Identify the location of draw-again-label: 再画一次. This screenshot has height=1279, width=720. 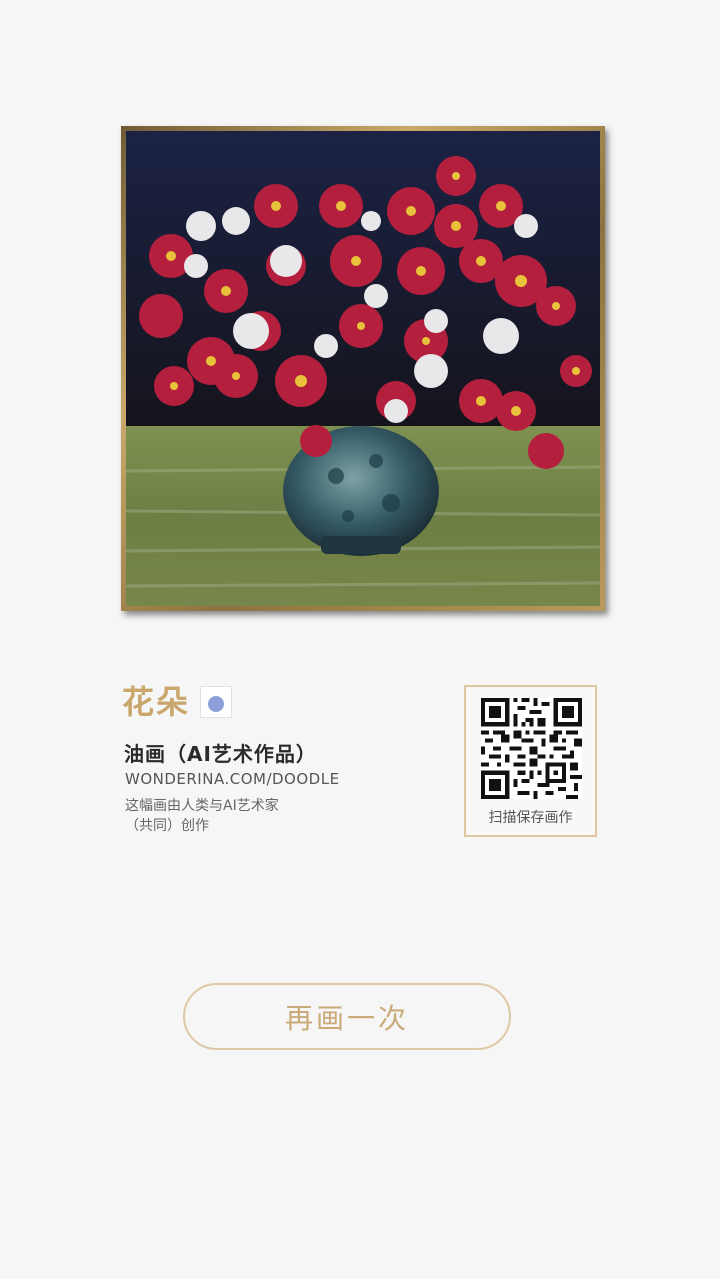
(346, 1018).